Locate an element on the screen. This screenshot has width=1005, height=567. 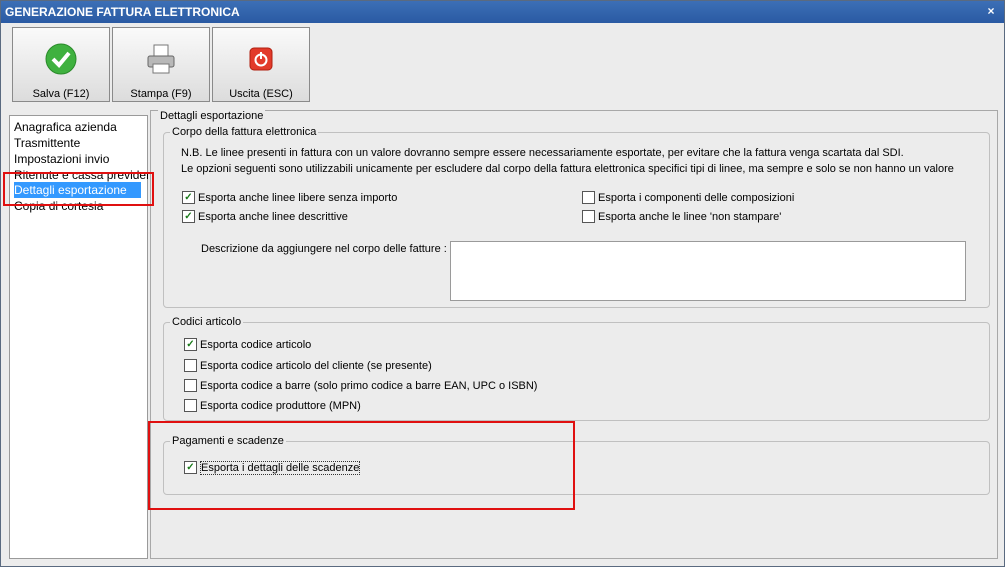
save-button: Salva (F12) is located at coordinates (61, 64).